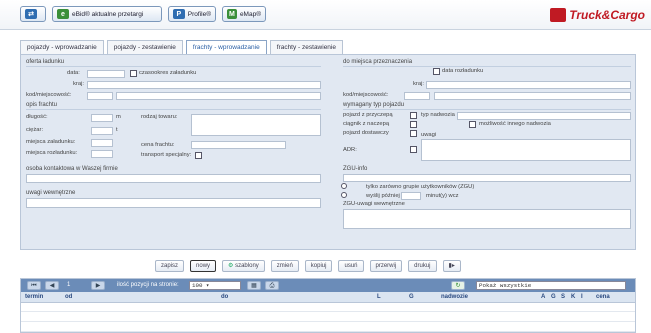 The height and width of the screenshot is (333, 651). Describe the element at coordinates (422, 266) in the screenshot. I see `print-button: drukuj` at that location.